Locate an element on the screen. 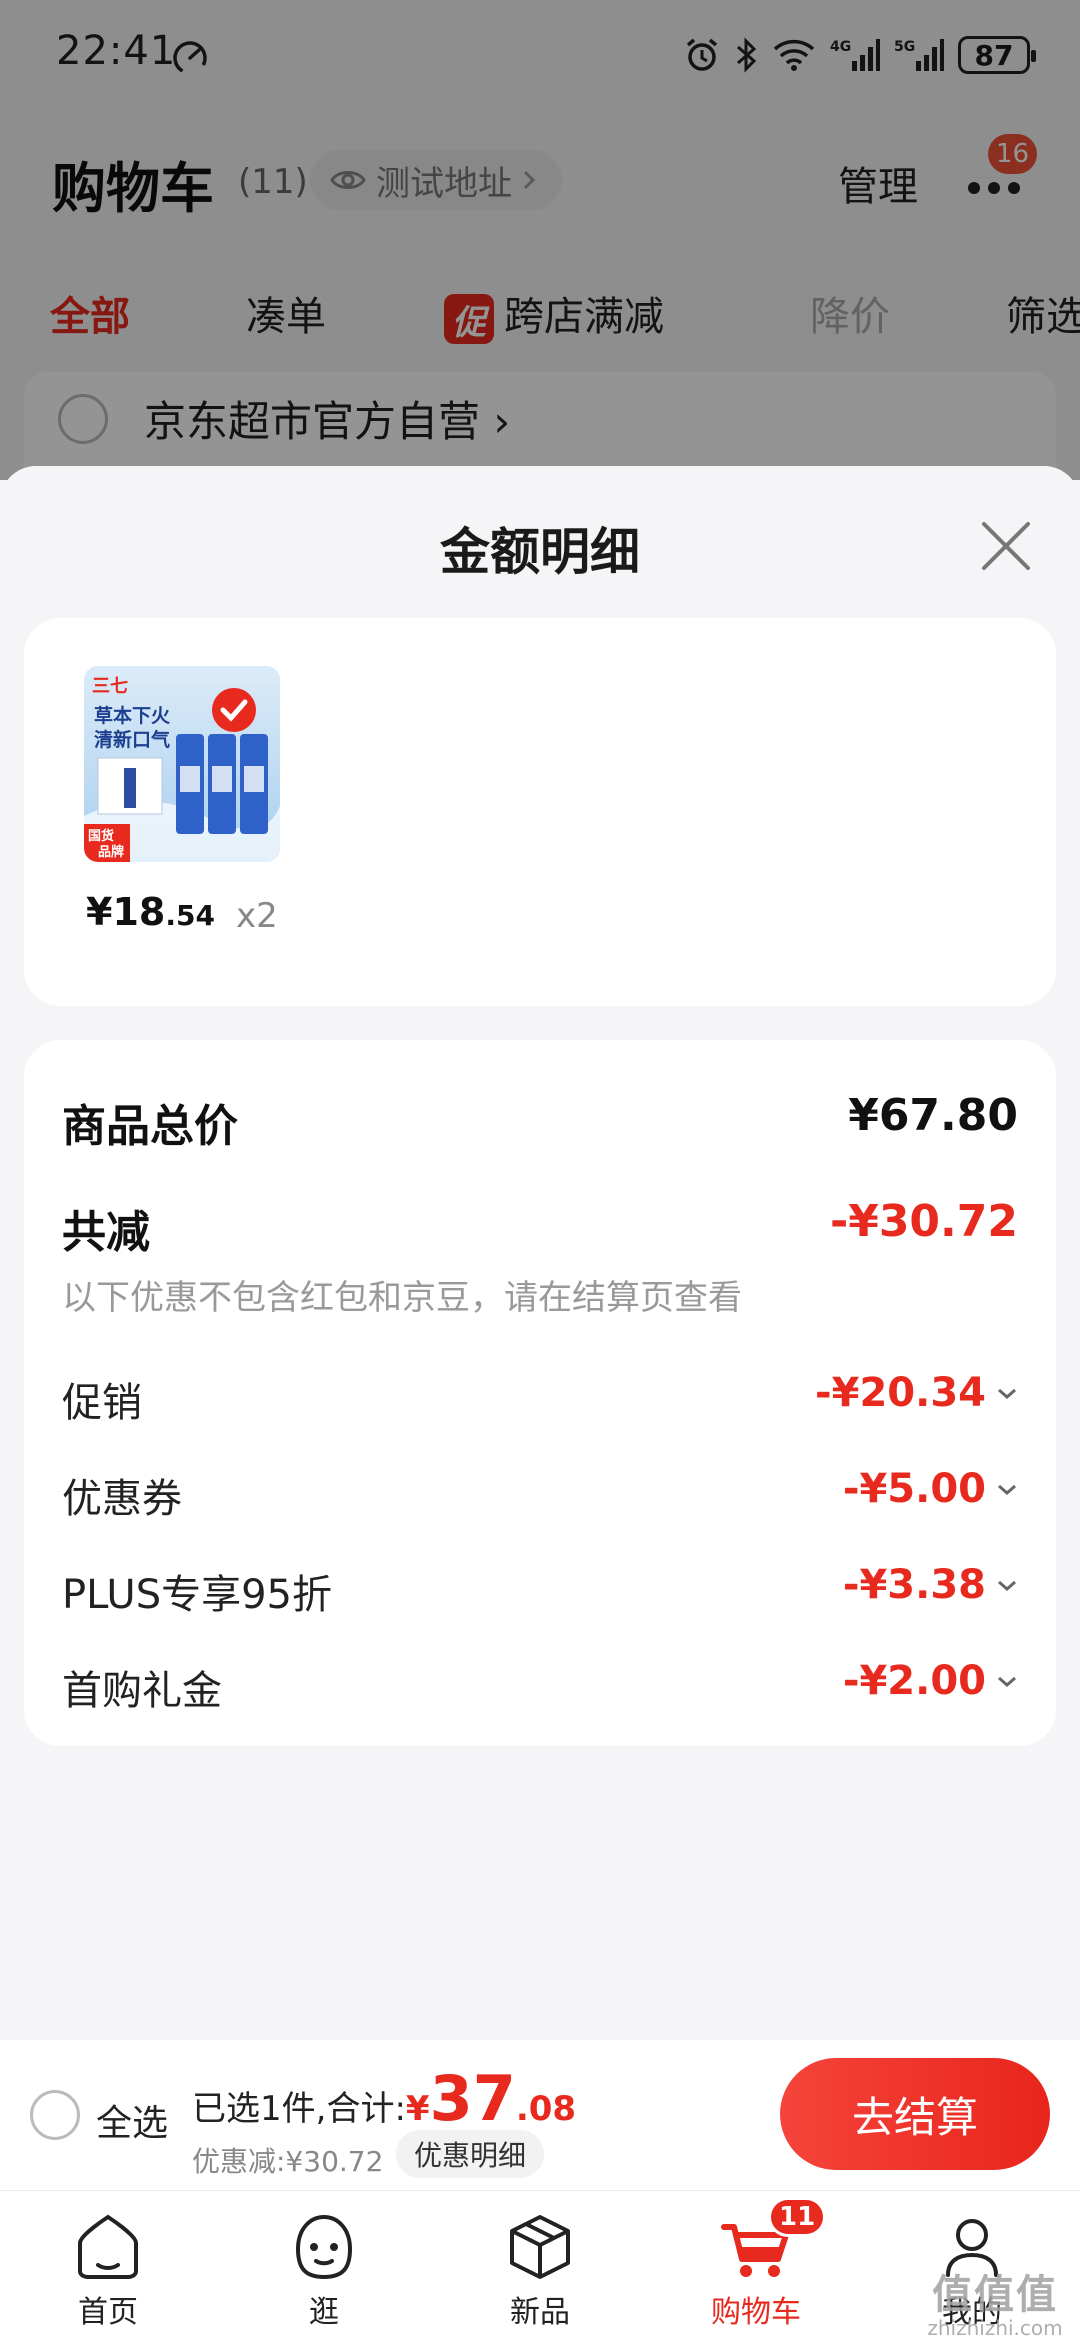 The width and height of the screenshot is (1080, 2340). nav-home: 首页 is located at coordinates (108, 2265).